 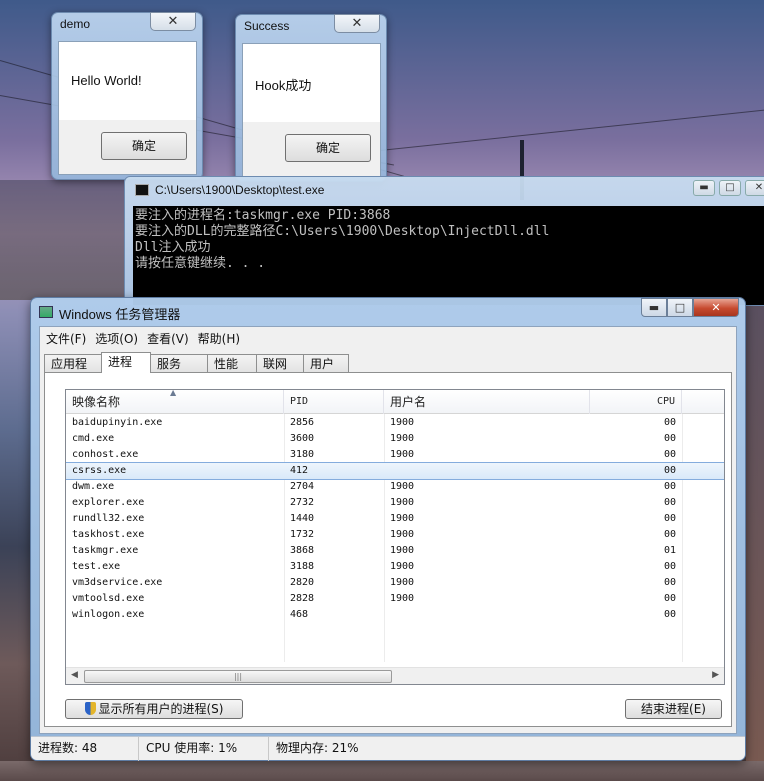 What do you see at coordinates (302, 550) in the screenshot?
I see `process-pid-cell: 3868` at bounding box center [302, 550].